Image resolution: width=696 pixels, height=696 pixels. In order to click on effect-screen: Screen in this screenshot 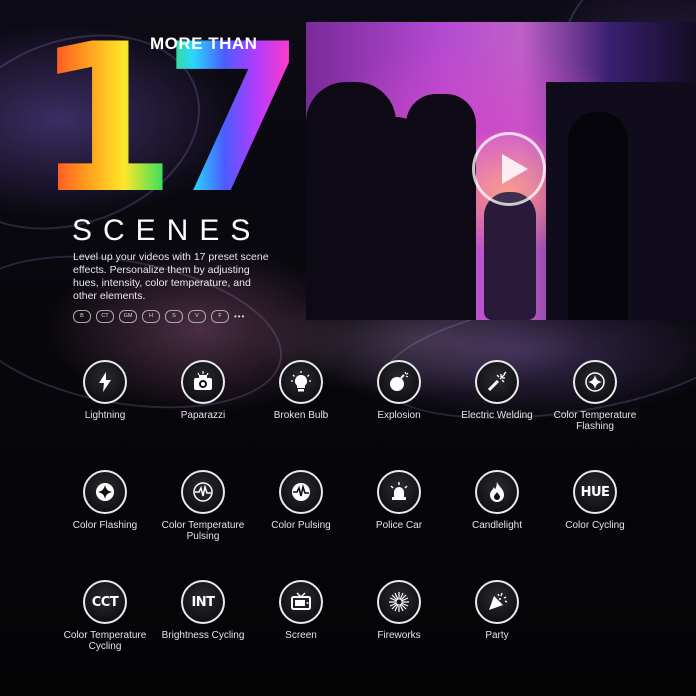, I will do `click(301, 610)`.